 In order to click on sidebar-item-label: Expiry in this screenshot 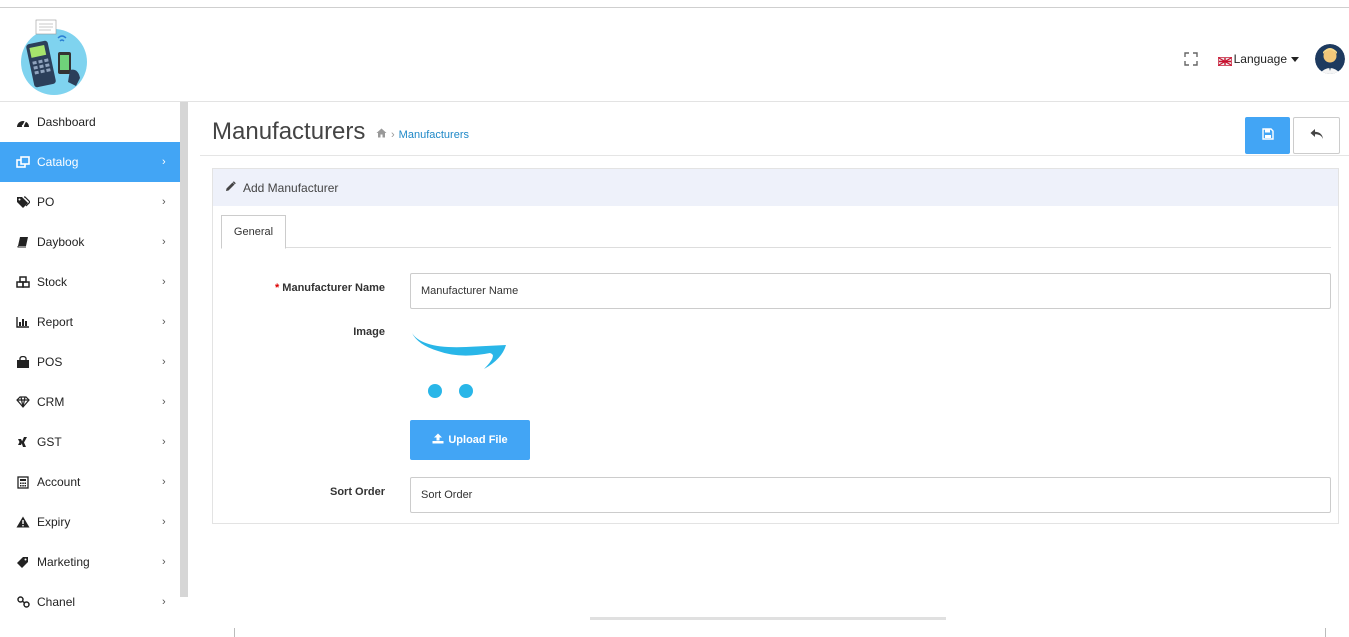, I will do `click(54, 522)`.